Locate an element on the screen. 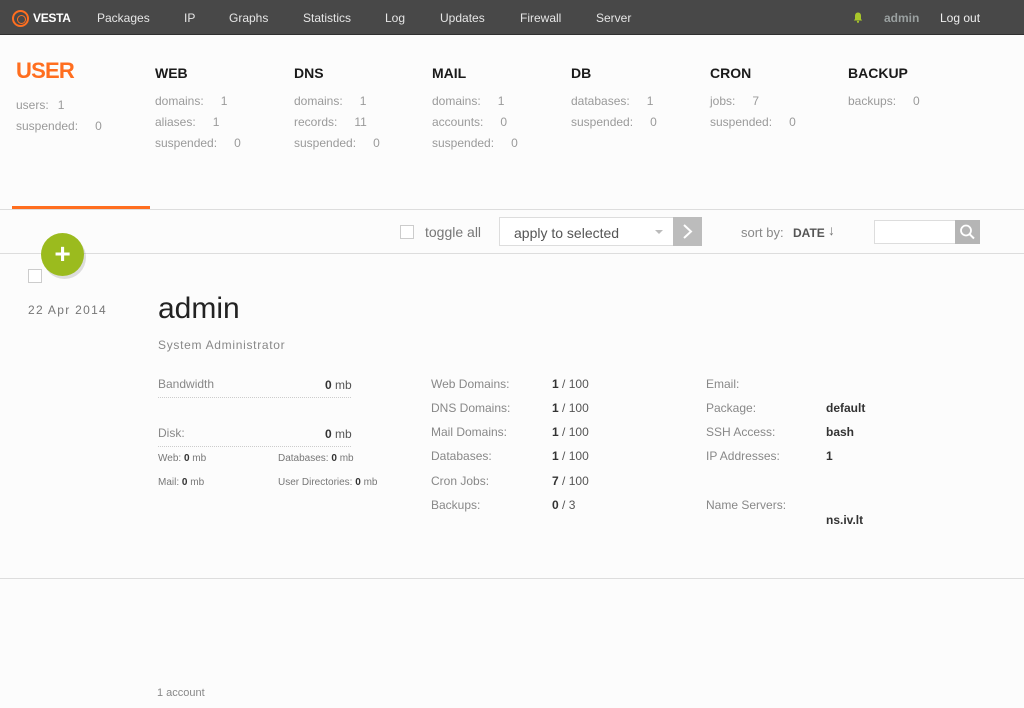  stat-cron: CRON jobs: 7 suspended: 0 is located at coordinates (753, 96).